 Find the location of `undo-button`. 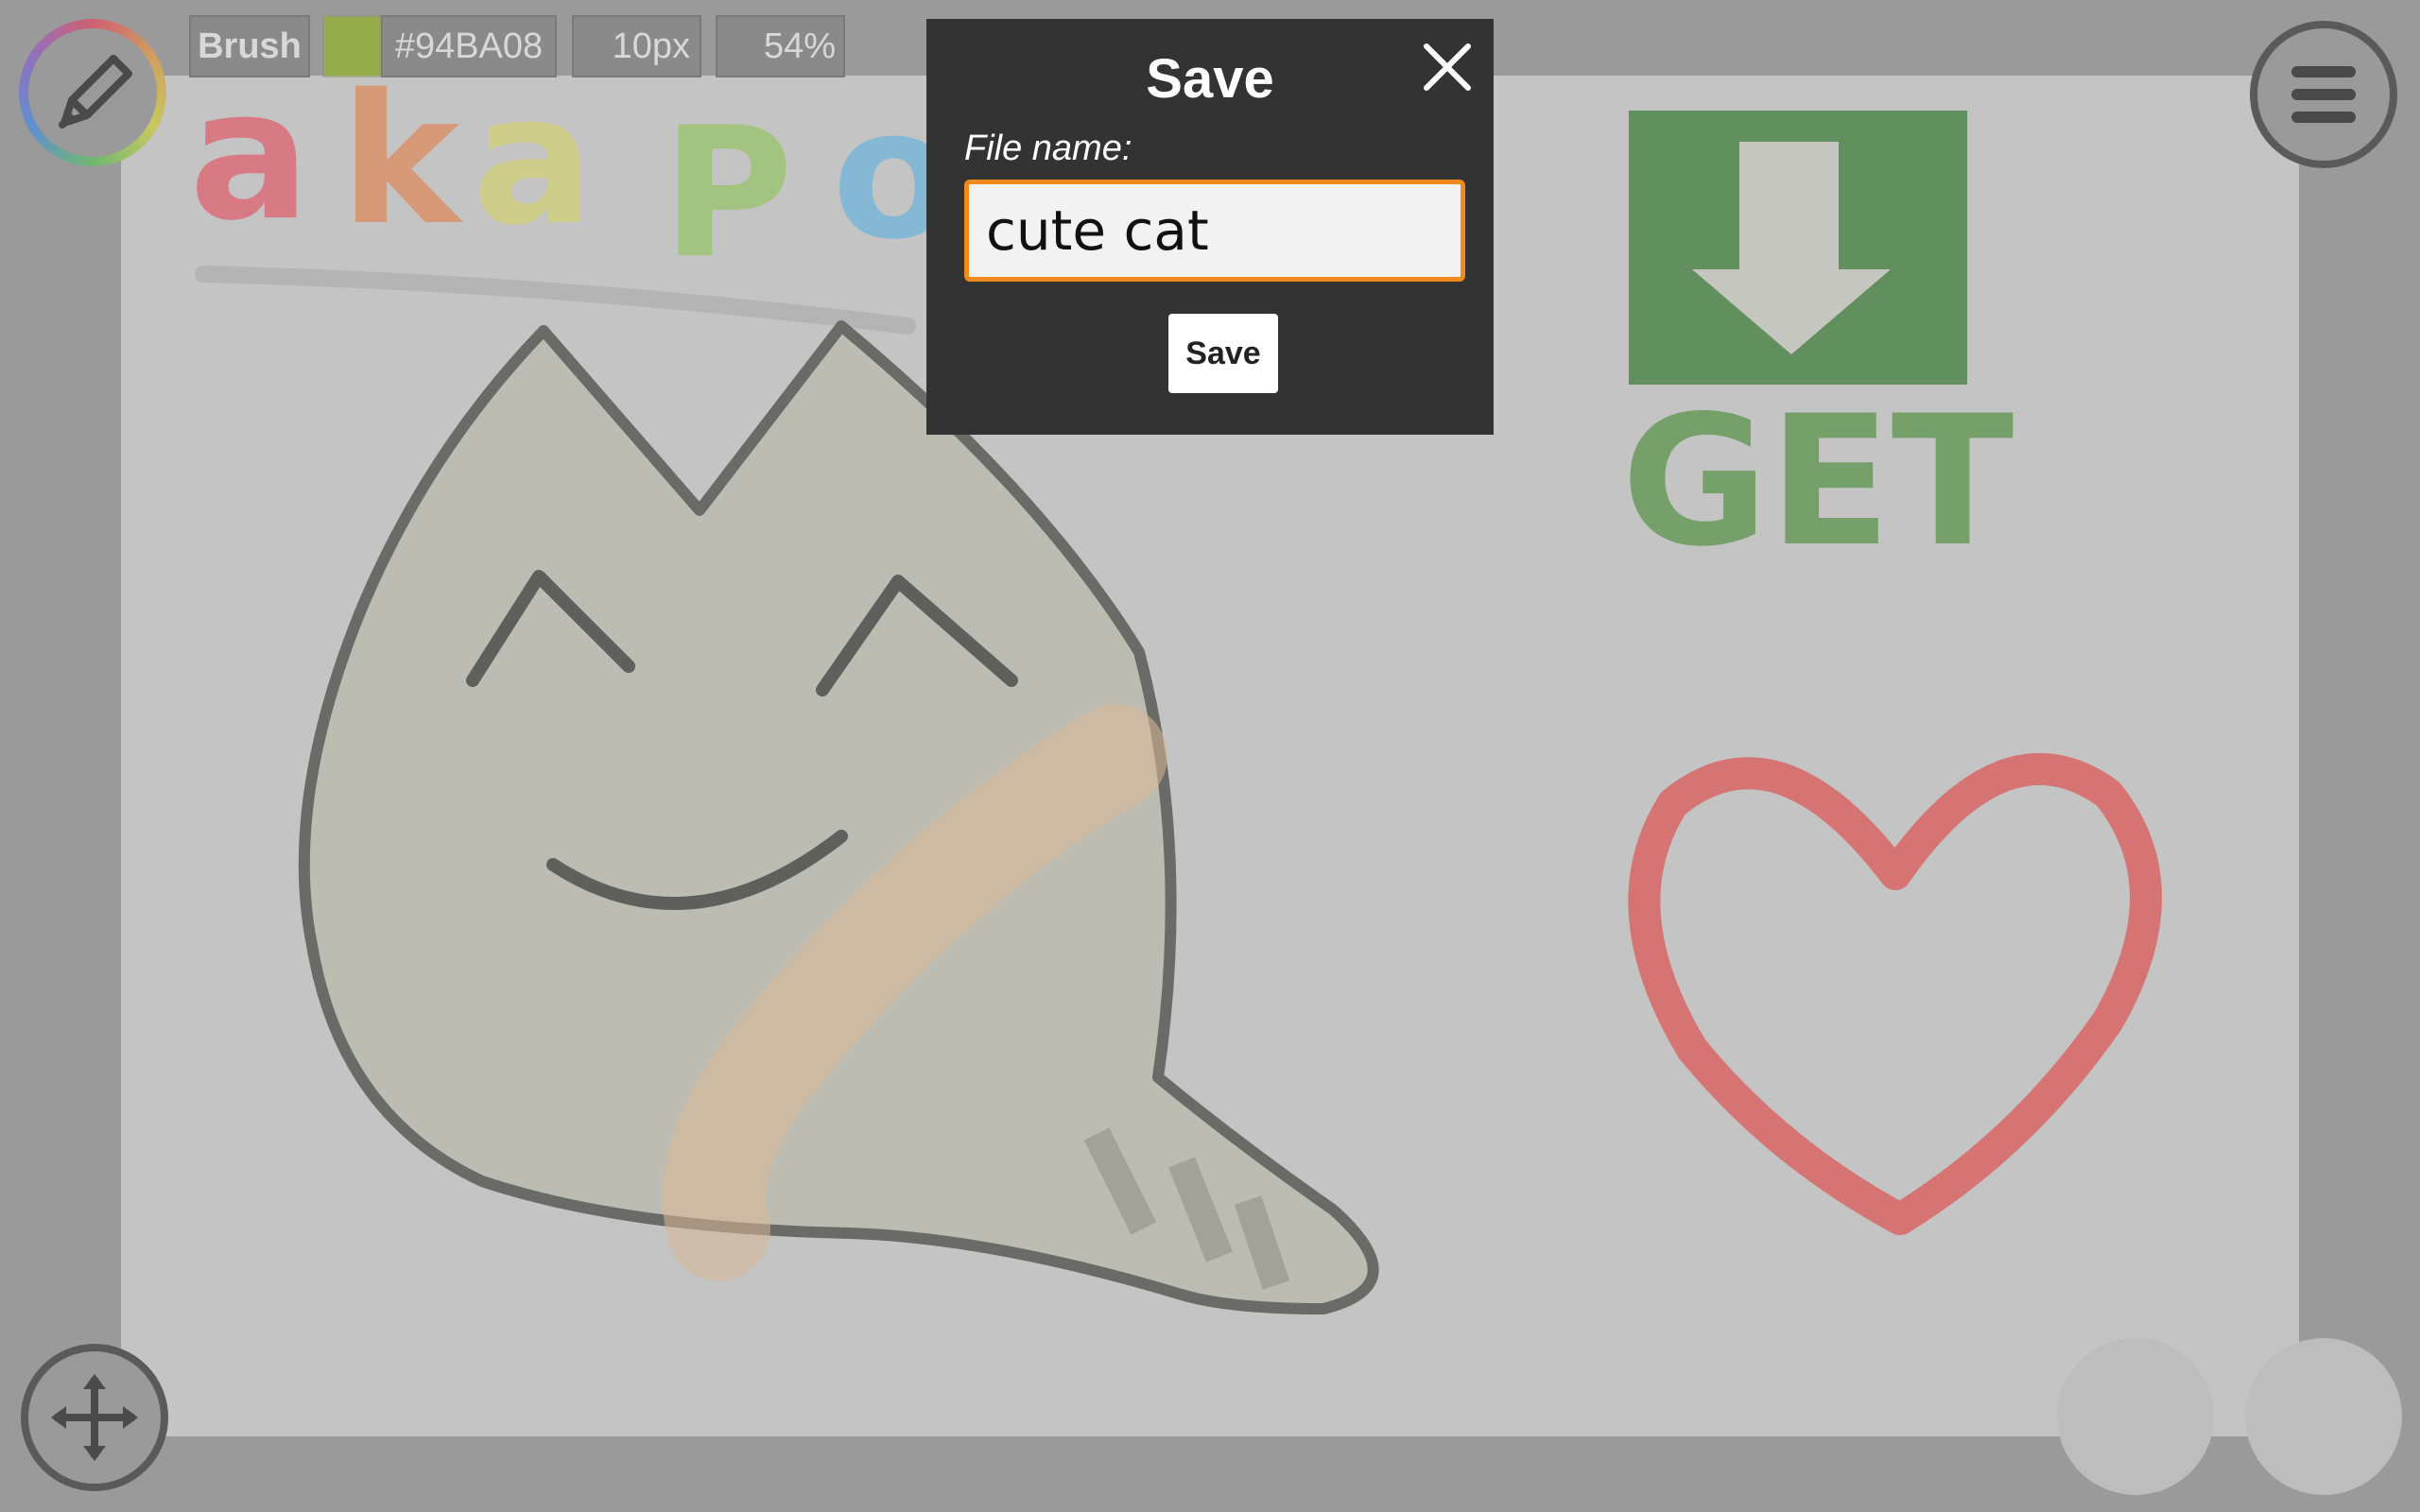

undo-button is located at coordinates (2135, 1416).